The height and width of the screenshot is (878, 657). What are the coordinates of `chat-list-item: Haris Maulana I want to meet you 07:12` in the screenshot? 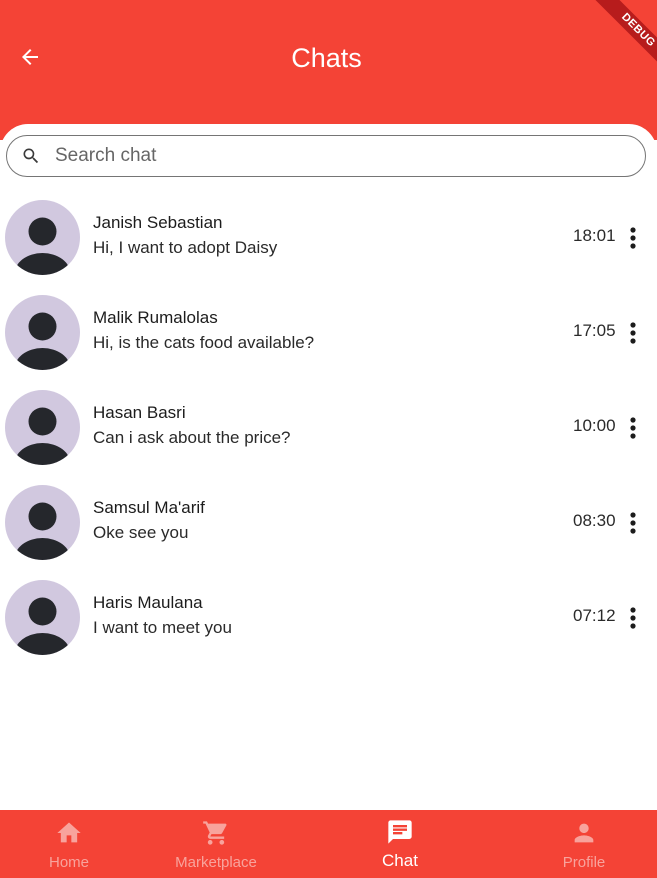 It's located at (328, 617).